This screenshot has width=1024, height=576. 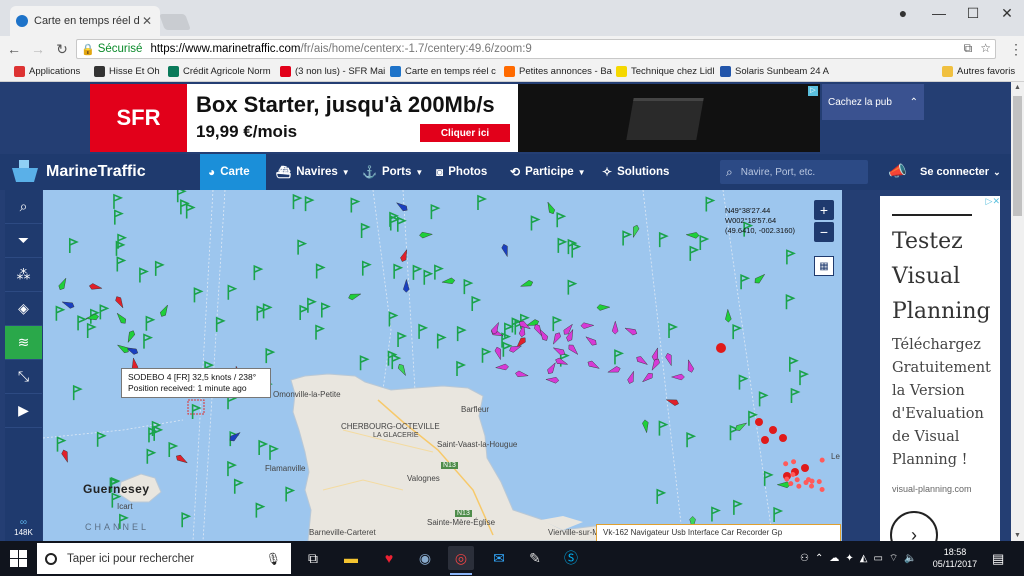 What do you see at coordinates (824, 232) in the screenshot?
I see `zoom-out-button: −` at bounding box center [824, 232].